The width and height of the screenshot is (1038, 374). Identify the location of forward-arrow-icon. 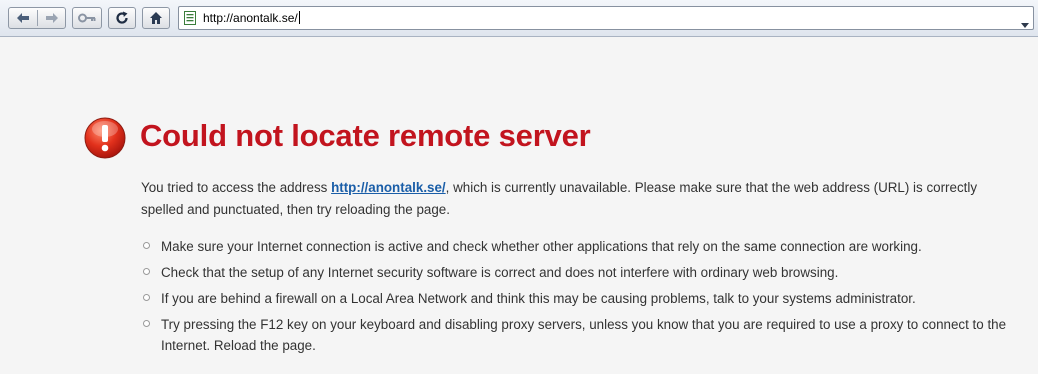
(52, 18).